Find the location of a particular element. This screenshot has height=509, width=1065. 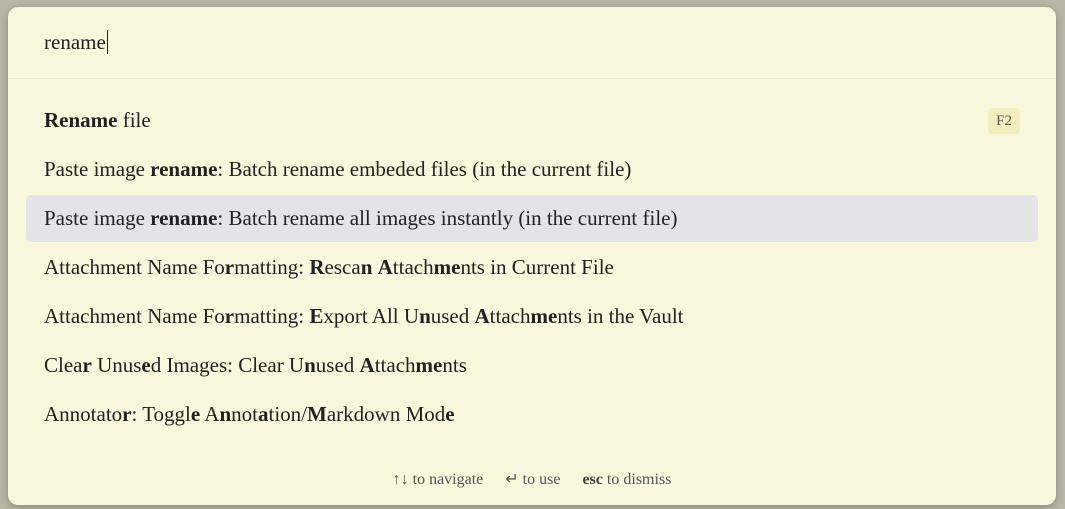

enter-key-icon: ↵ is located at coordinates (512, 479).